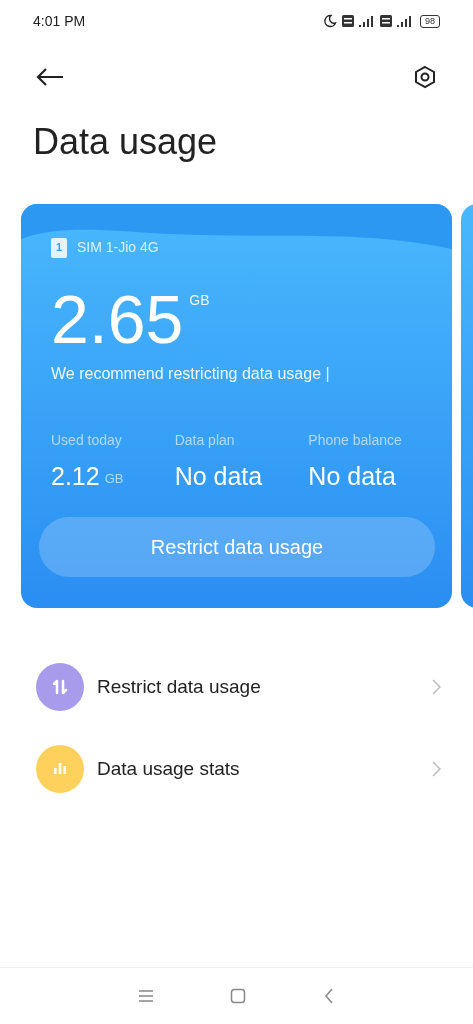 This screenshot has height=1024, width=473. What do you see at coordinates (117, 319) in the screenshot?
I see `usage-amount: 2.65` at bounding box center [117, 319].